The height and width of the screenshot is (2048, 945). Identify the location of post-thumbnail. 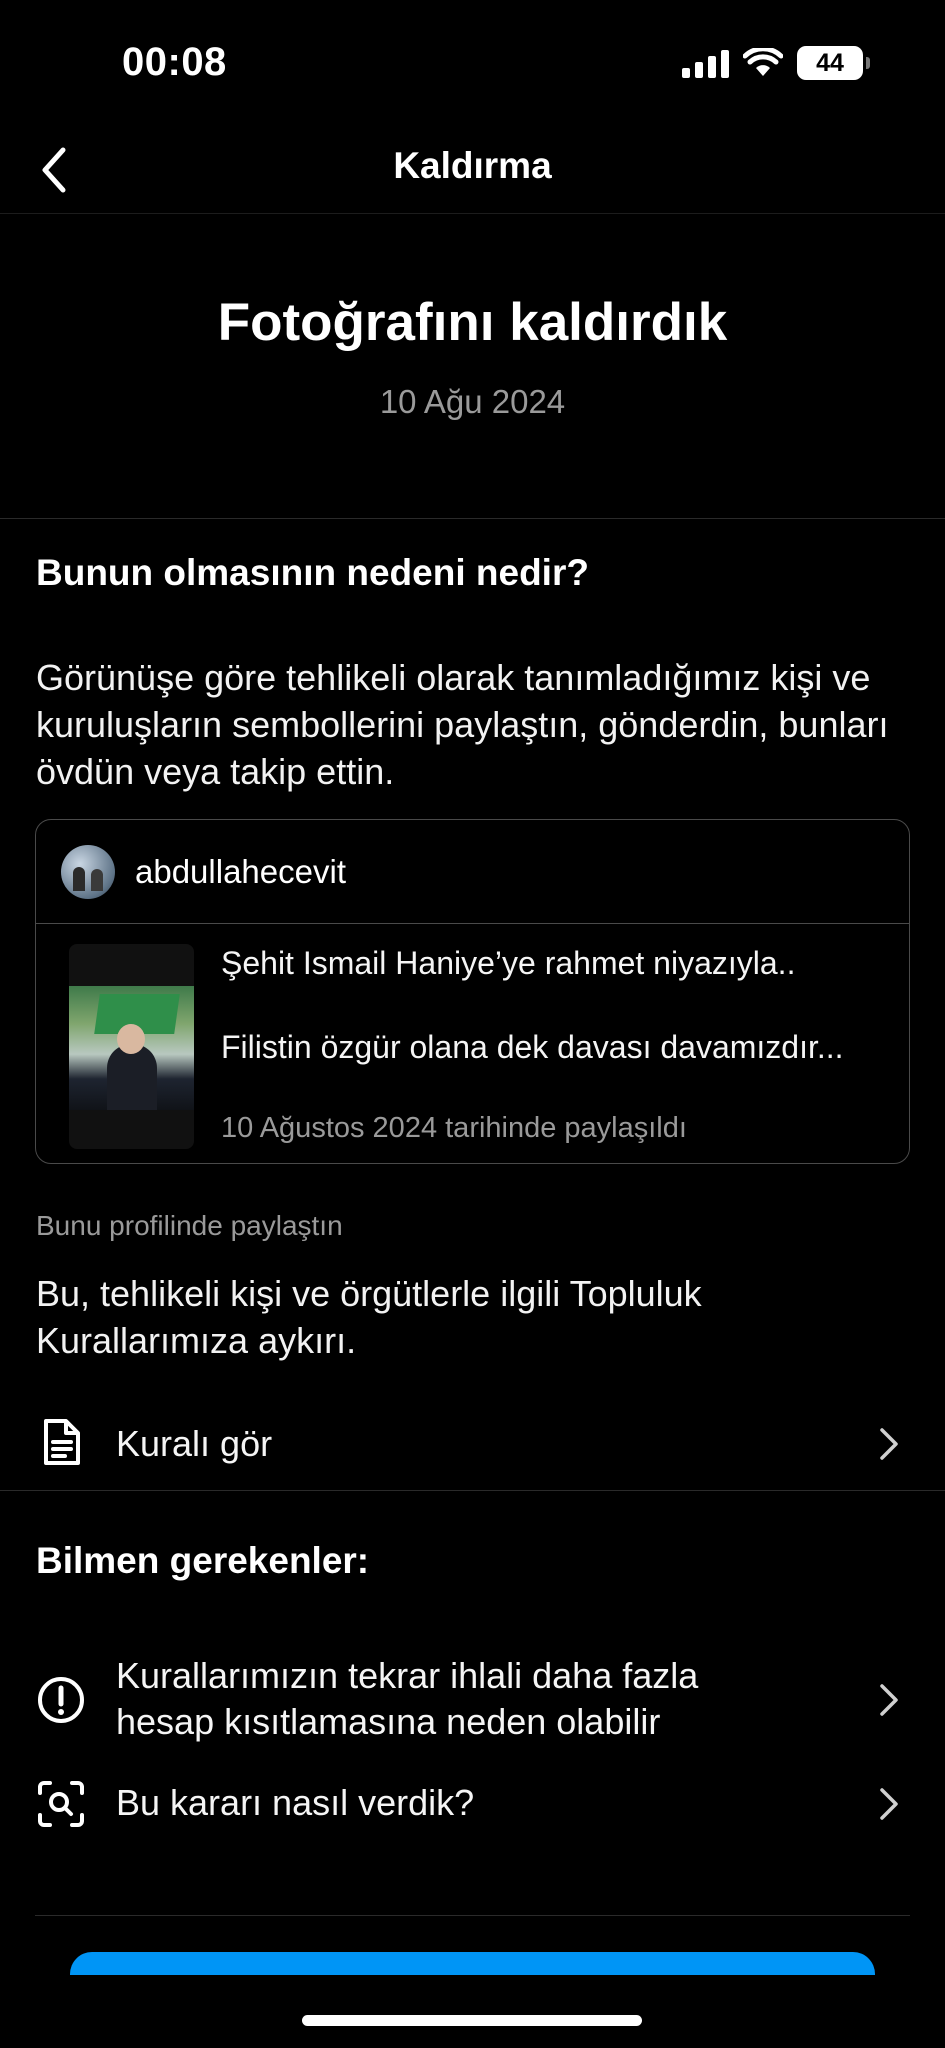
(131, 1046).